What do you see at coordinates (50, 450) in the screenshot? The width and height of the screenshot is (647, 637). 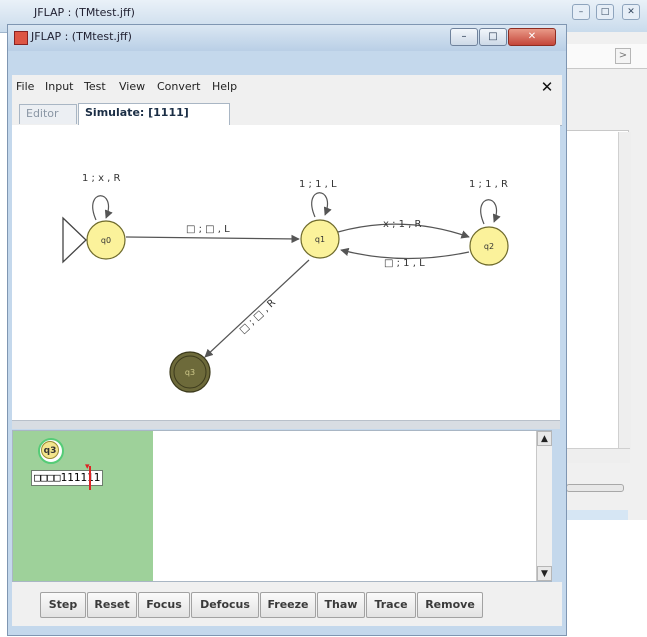 I see `configuration-state: q3` at bounding box center [50, 450].